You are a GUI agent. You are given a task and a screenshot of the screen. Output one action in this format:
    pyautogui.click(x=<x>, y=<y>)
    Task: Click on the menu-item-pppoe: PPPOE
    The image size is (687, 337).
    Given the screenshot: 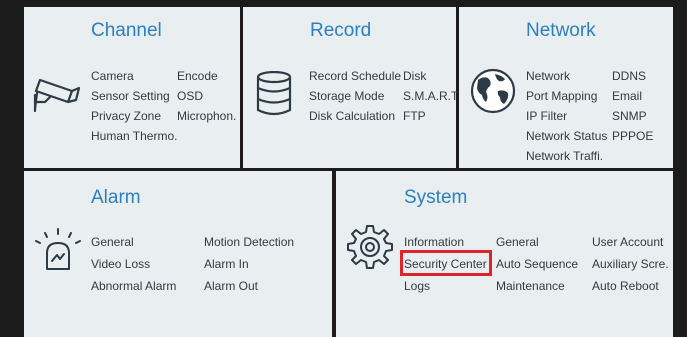 What is the action you would take?
    pyautogui.click(x=632, y=136)
    